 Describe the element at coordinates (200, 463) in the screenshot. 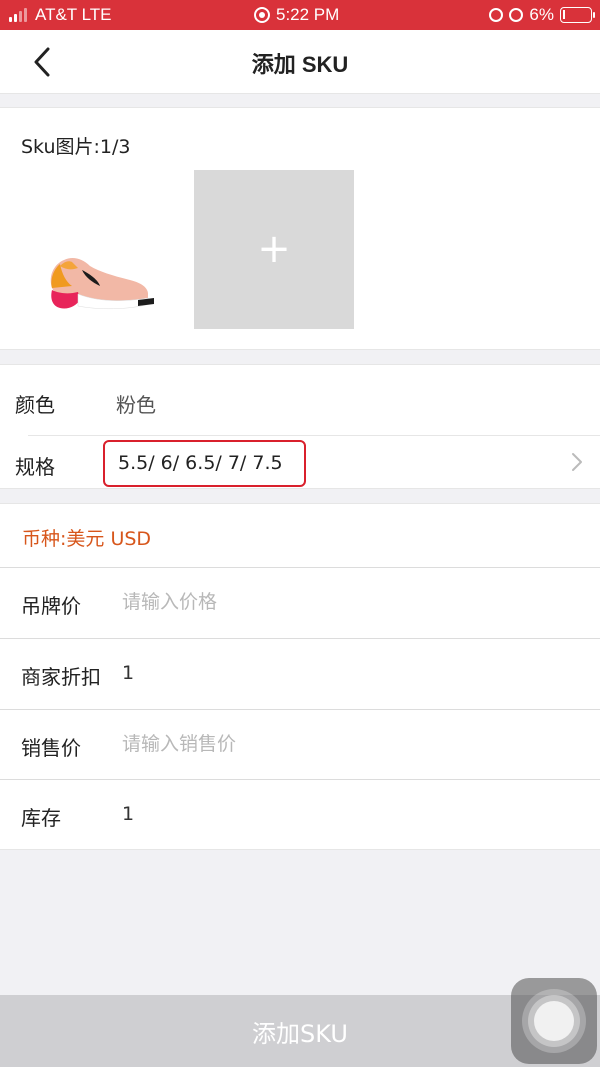

I see `spec-value: 5.5/ 6/ 6.5/ 7/ 7.5` at that location.